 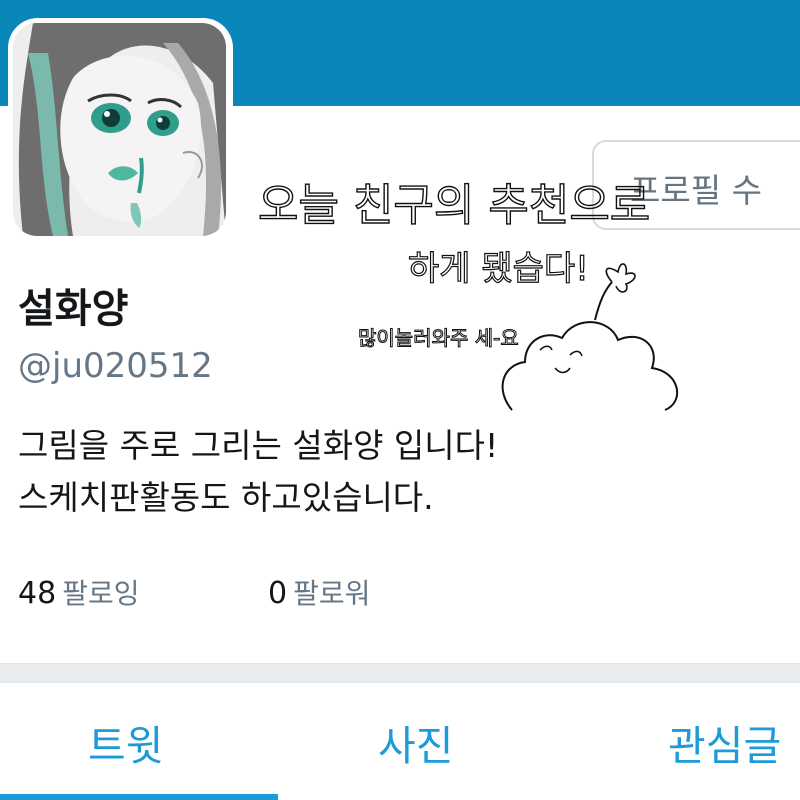 I want to click on bio-line: 그림을 주로 그리는 설화양 입니다!, so click(x=258, y=445).